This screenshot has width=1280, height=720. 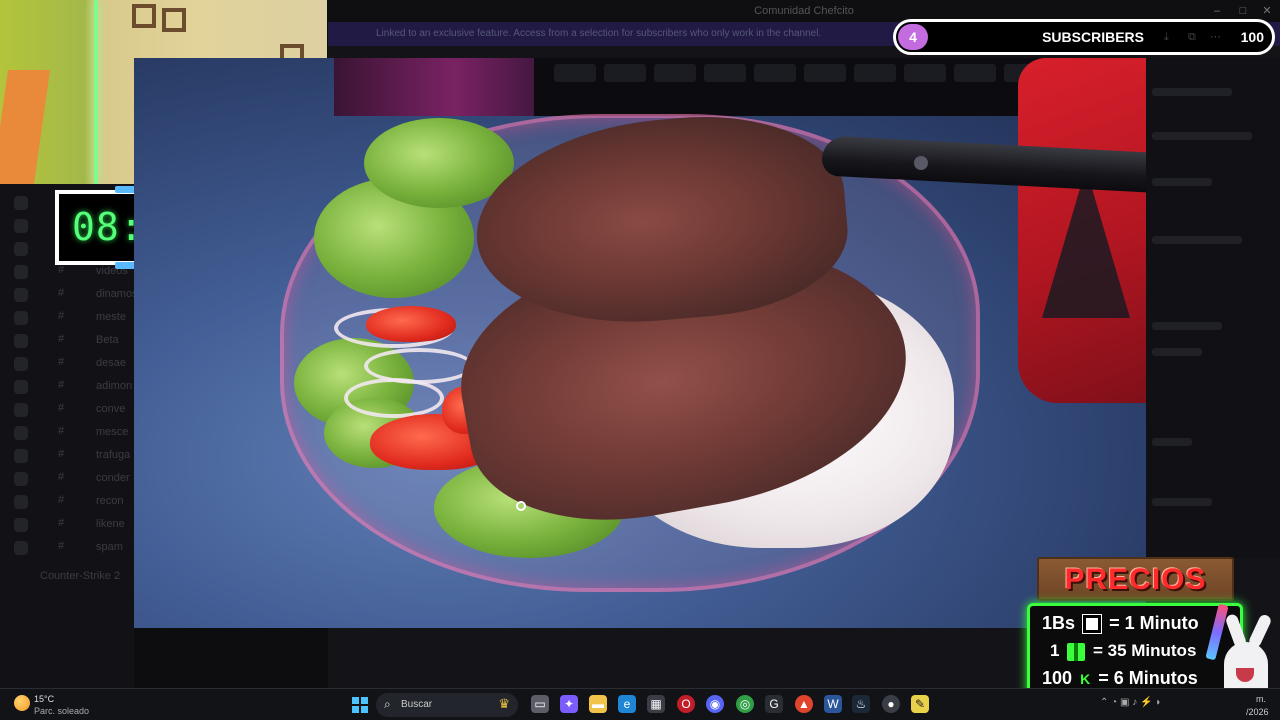 I want to click on weather-description: Parc. soleado, so click(x=61, y=711).